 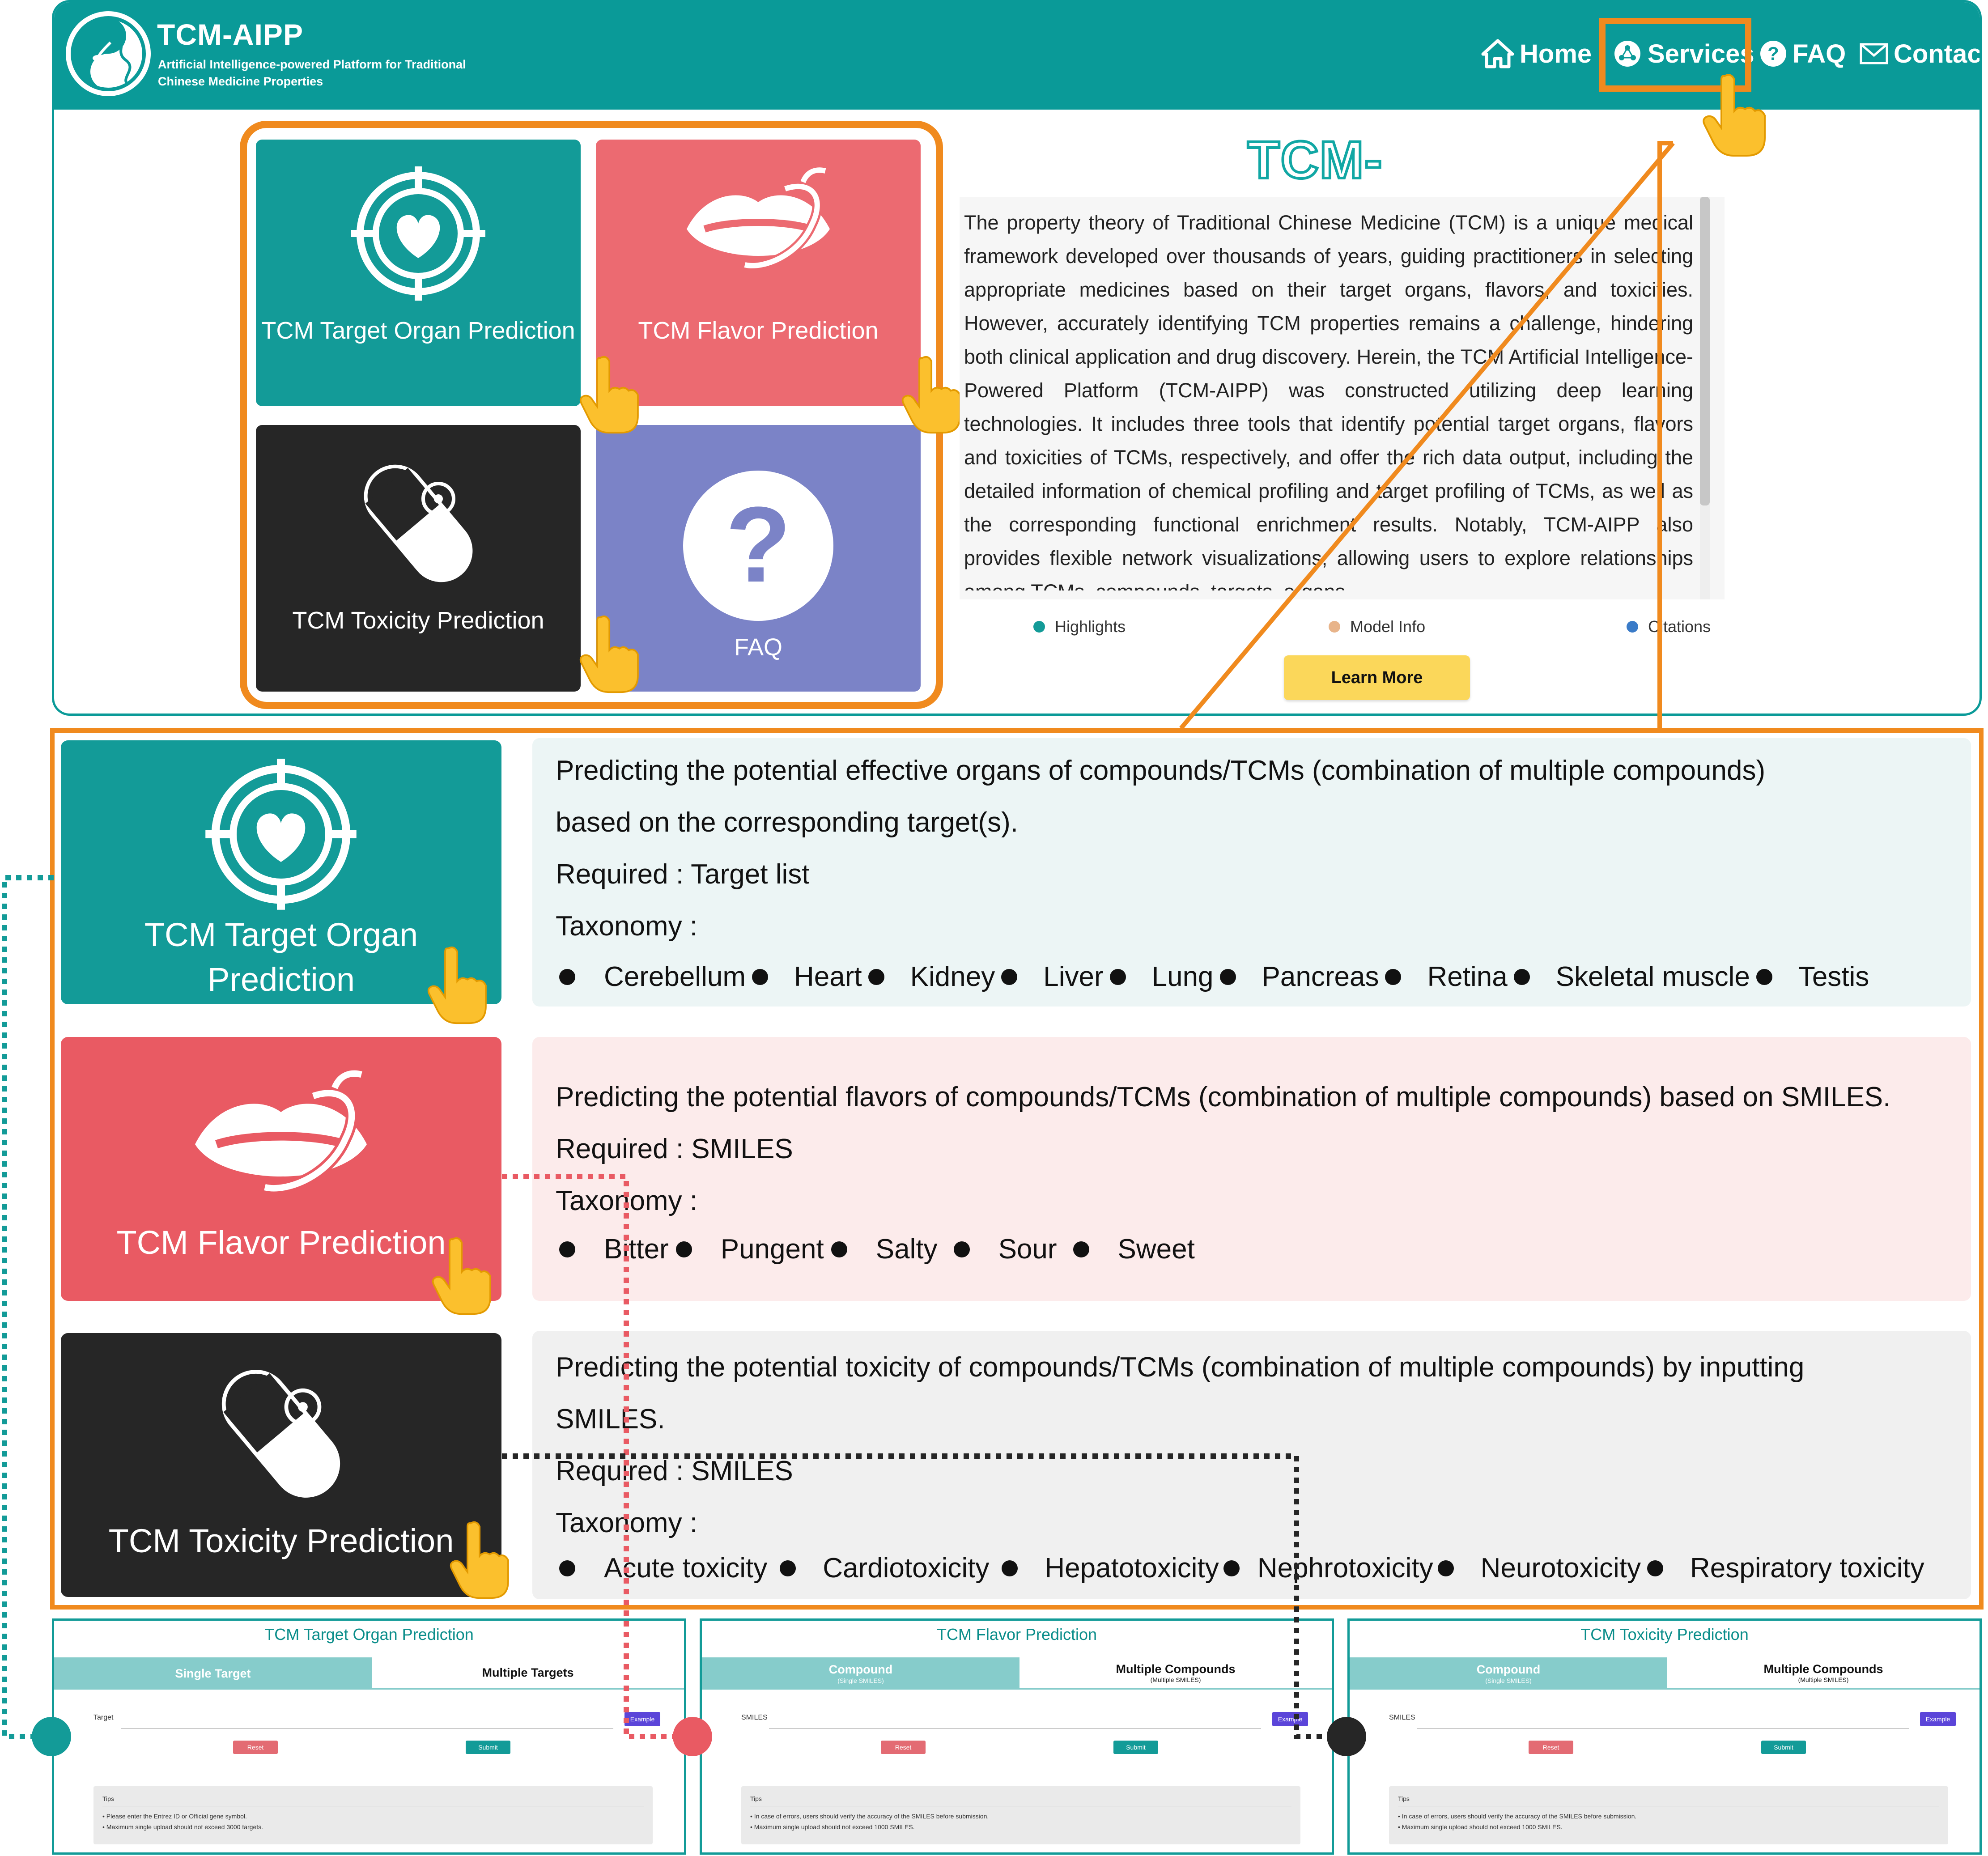 What do you see at coordinates (1508, 1670) in the screenshot?
I see `tab-label: Compound` at bounding box center [1508, 1670].